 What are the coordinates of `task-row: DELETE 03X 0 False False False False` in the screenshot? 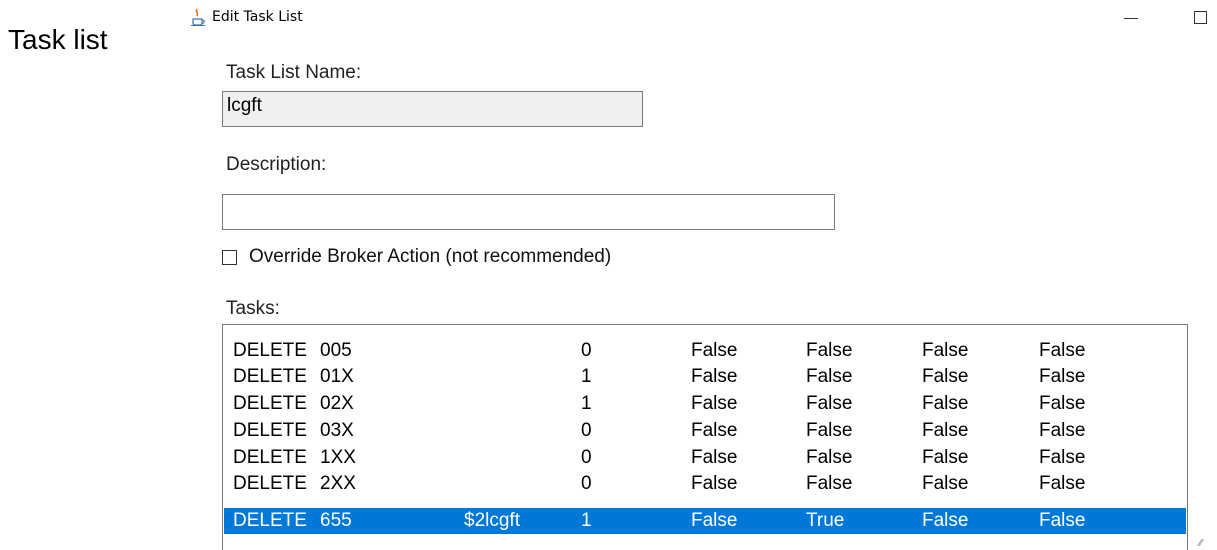 It's located at (705, 431).